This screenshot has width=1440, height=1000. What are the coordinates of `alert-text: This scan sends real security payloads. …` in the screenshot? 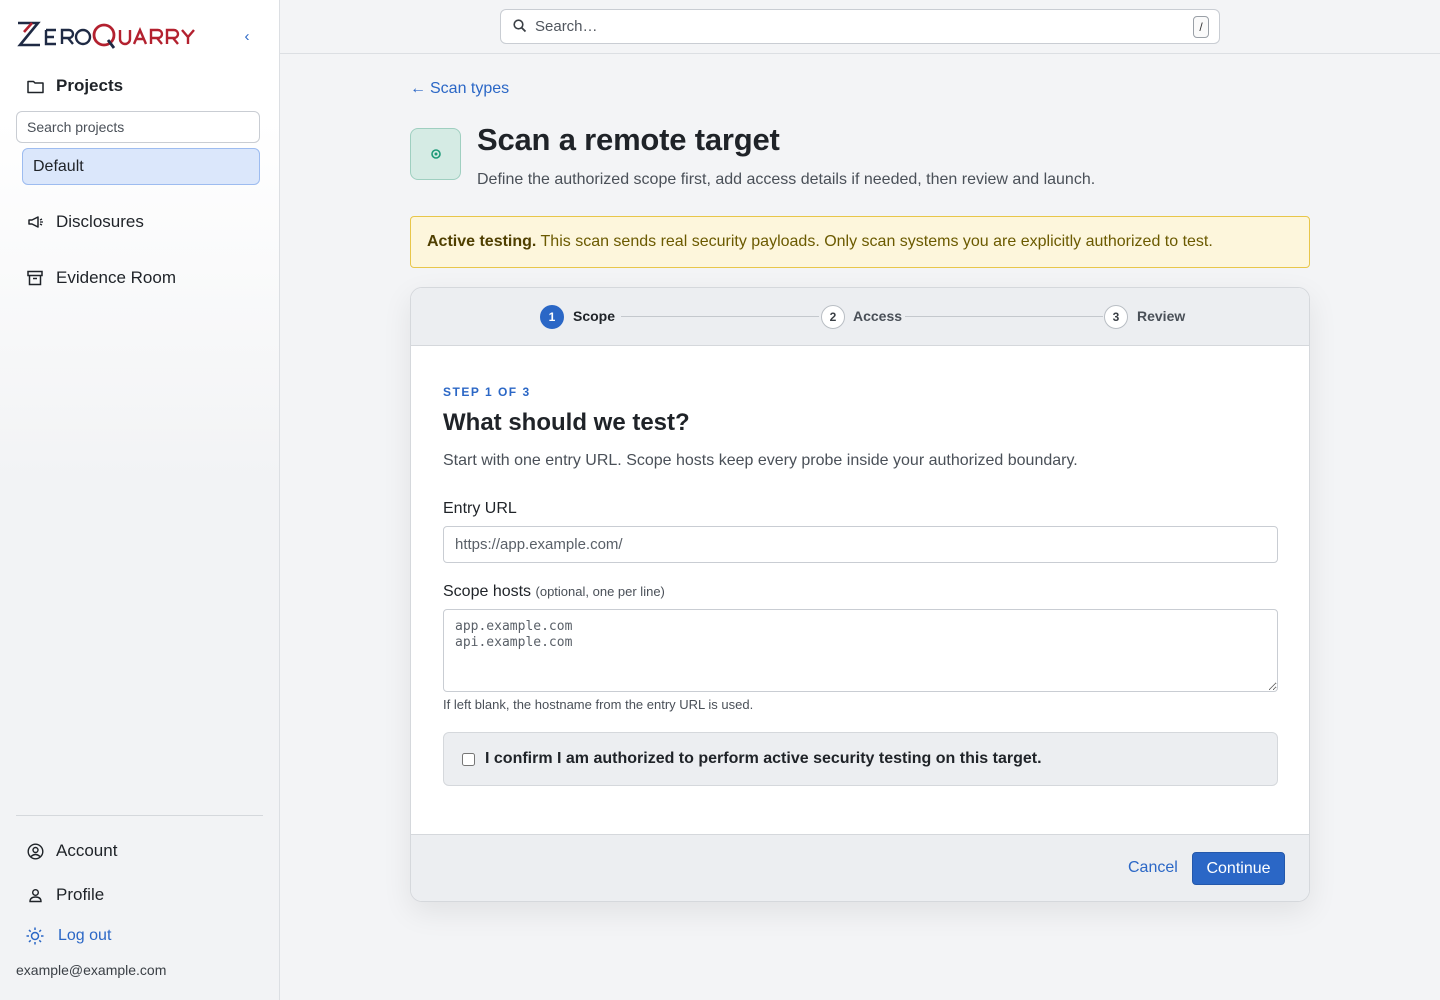 It's located at (874, 241).